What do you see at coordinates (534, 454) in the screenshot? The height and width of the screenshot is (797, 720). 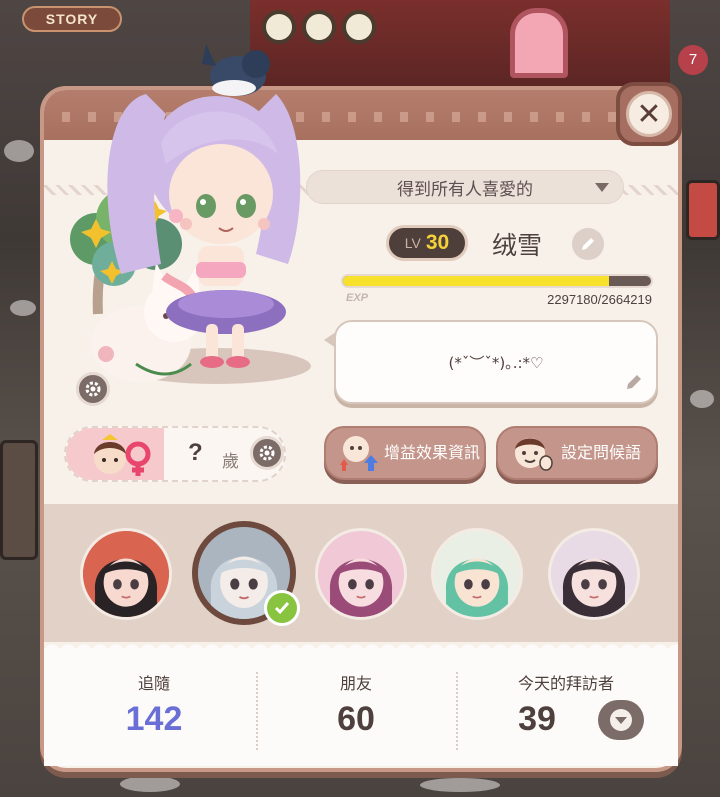 I see `greeting-face-icon` at bounding box center [534, 454].